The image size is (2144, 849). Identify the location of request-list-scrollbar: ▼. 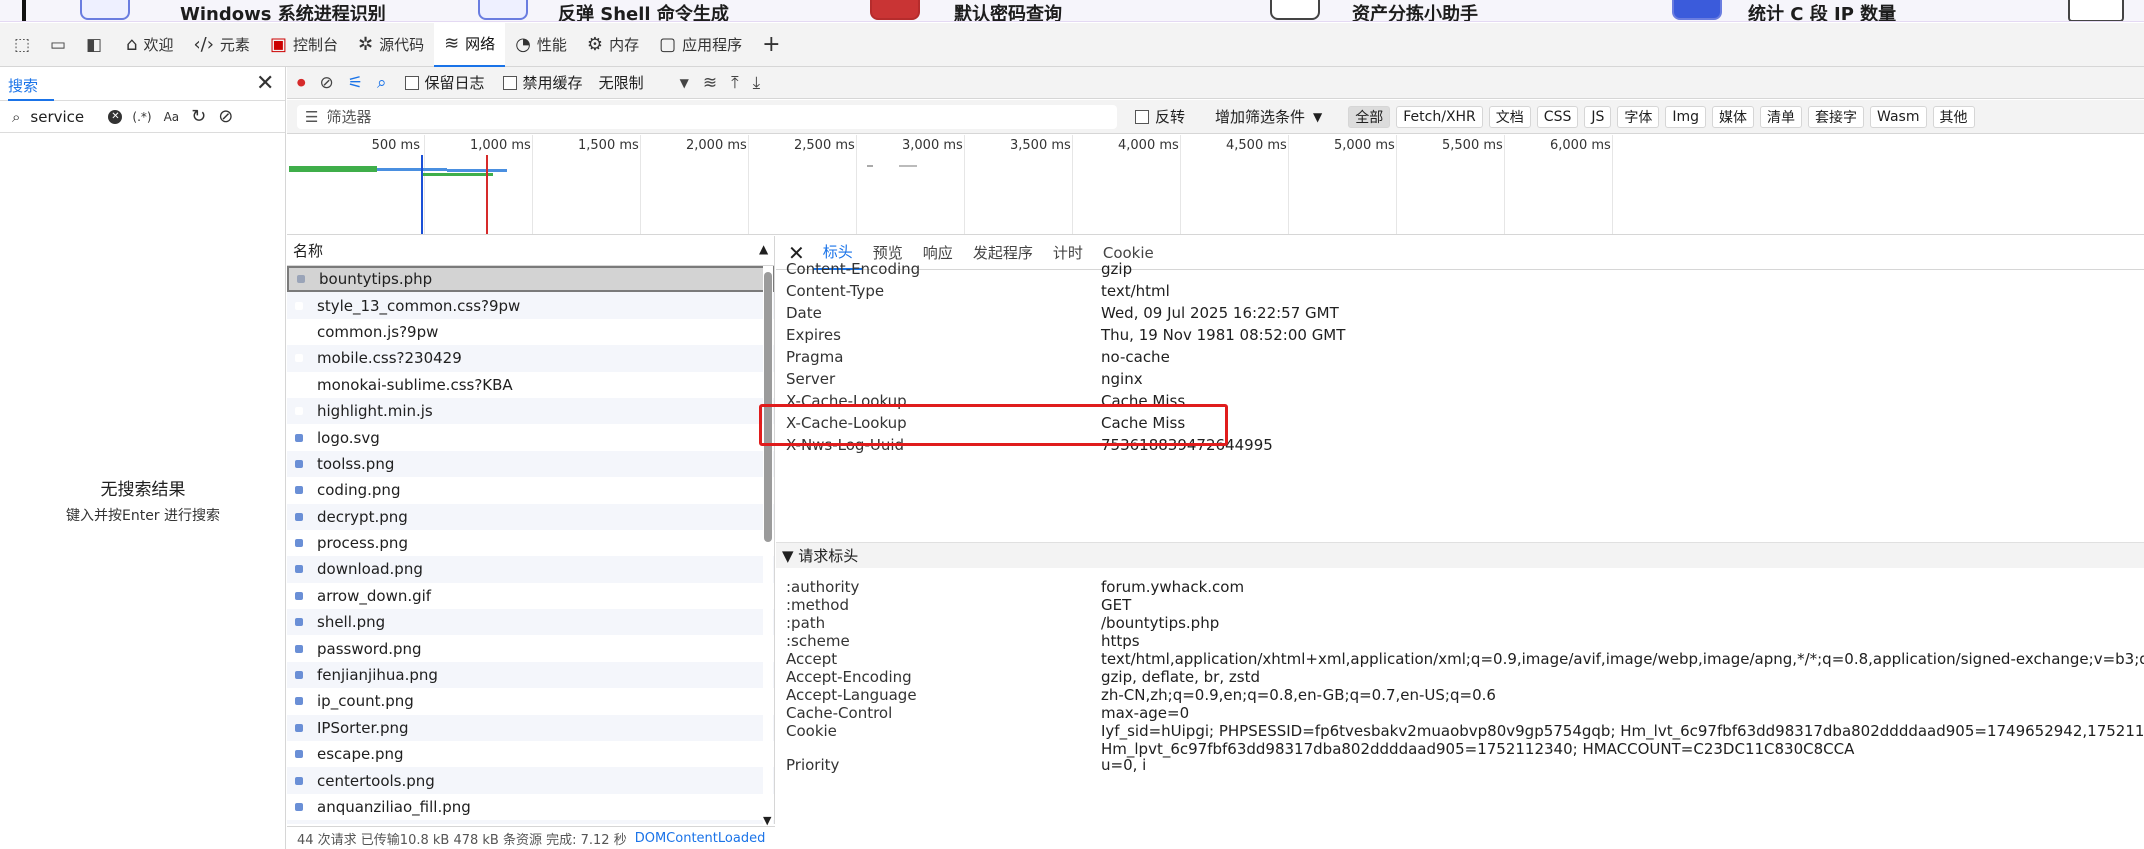
(768, 546).